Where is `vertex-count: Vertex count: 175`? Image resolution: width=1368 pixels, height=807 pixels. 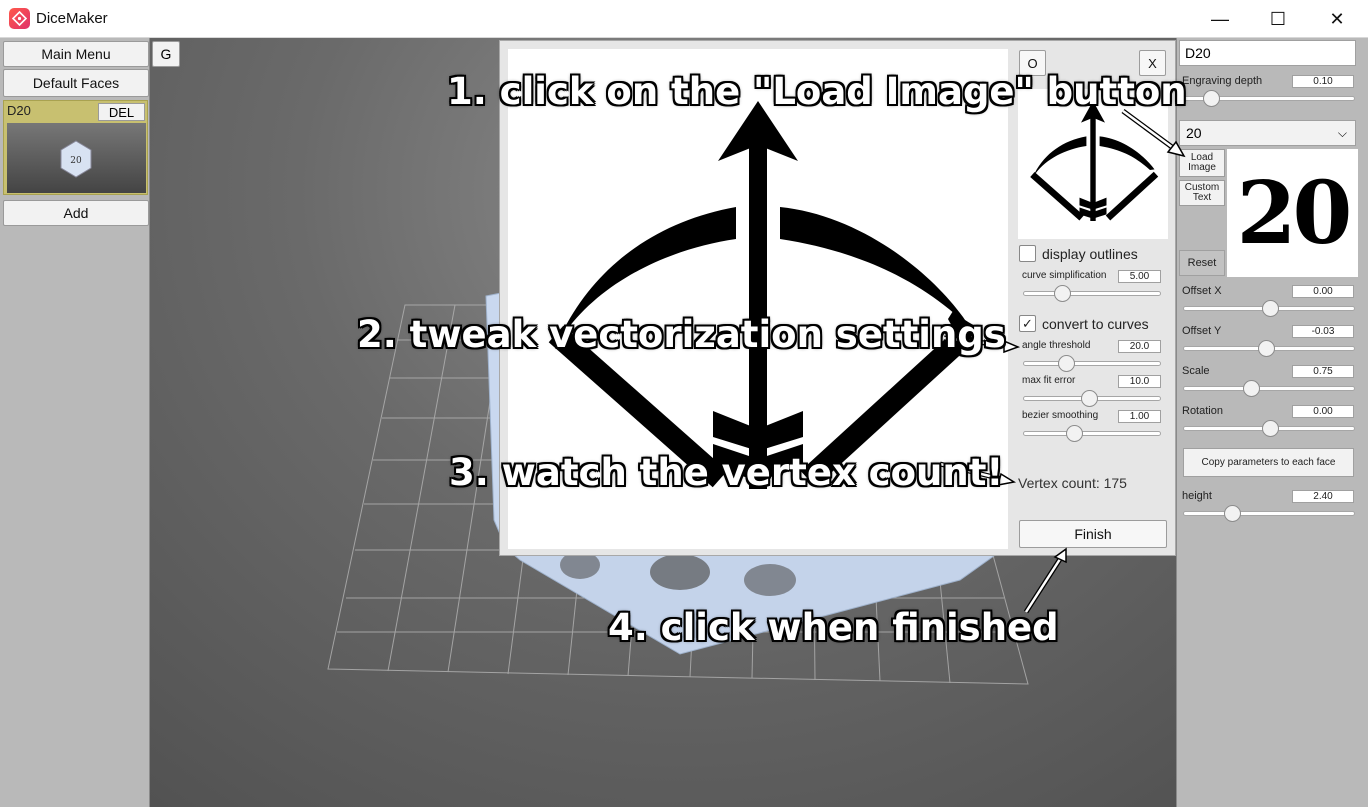 vertex-count: Vertex count: 175 is located at coordinates (1072, 483).